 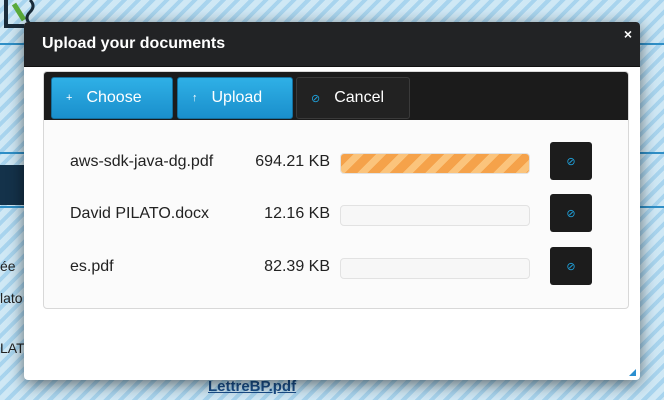 I want to click on file-name: aws-sdk-java-dg.pdf, so click(x=142, y=161).